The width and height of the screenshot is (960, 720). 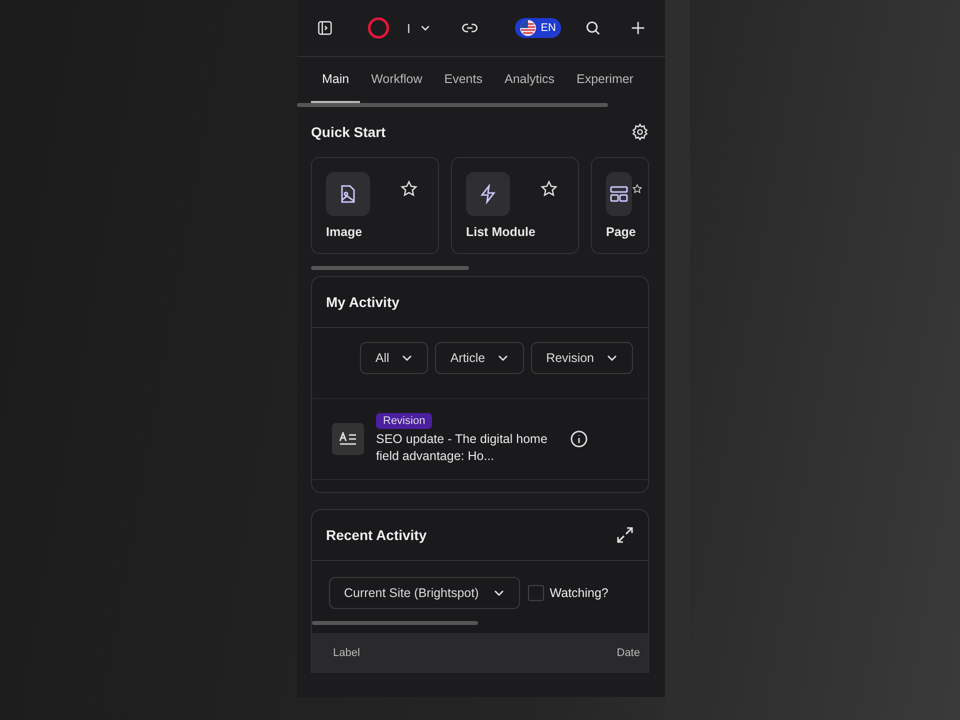 What do you see at coordinates (579, 439) in the screenshot?
I see `info-icon` at bounding box center [579, 439].